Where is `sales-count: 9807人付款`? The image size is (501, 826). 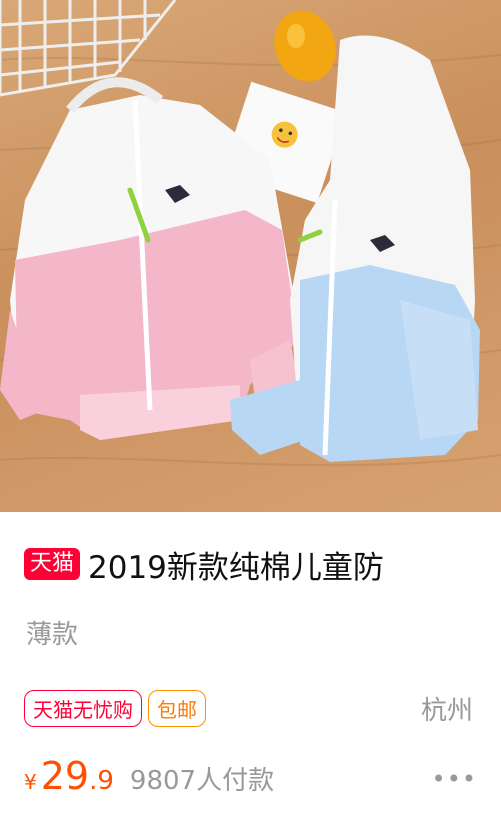
sales-count: 9807人付款 is located at coordinates (202, 781).